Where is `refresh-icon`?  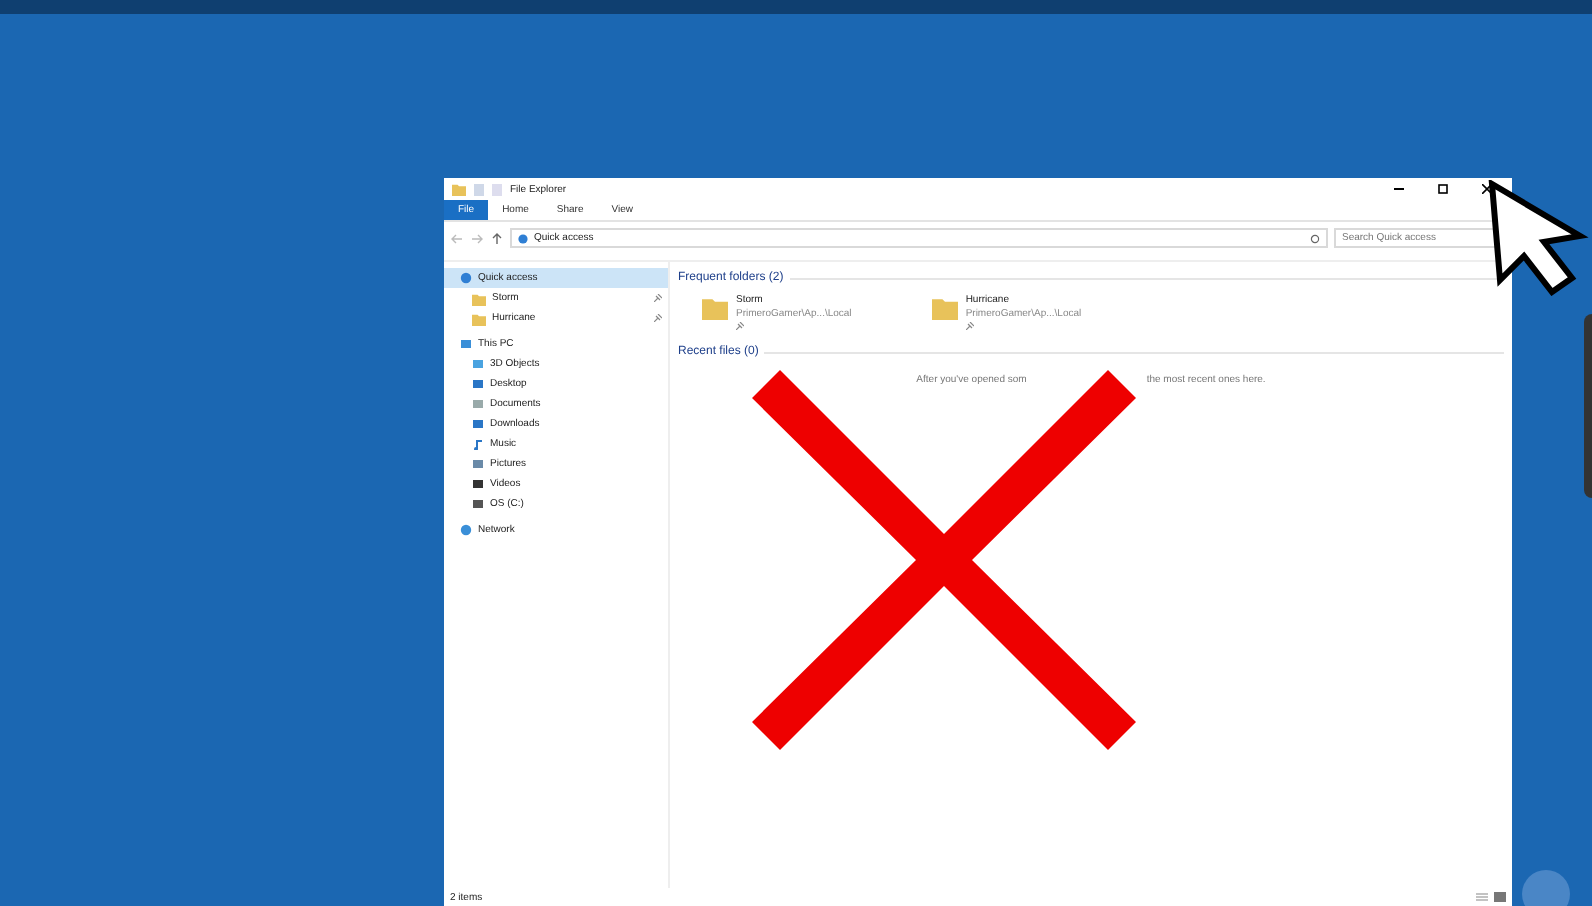 refresh-icon is located at coordinates (1315, 238).